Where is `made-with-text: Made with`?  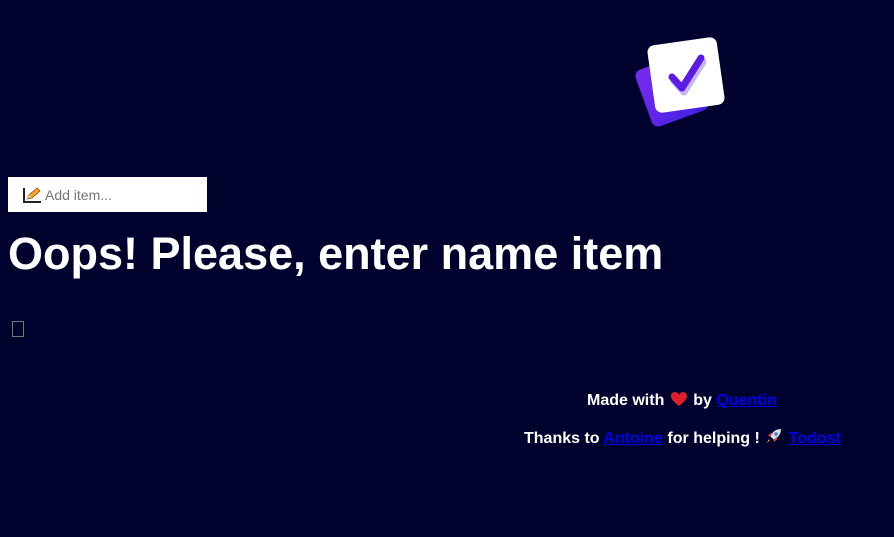 made-with-text: Made with is located at coordinates (626, 400).